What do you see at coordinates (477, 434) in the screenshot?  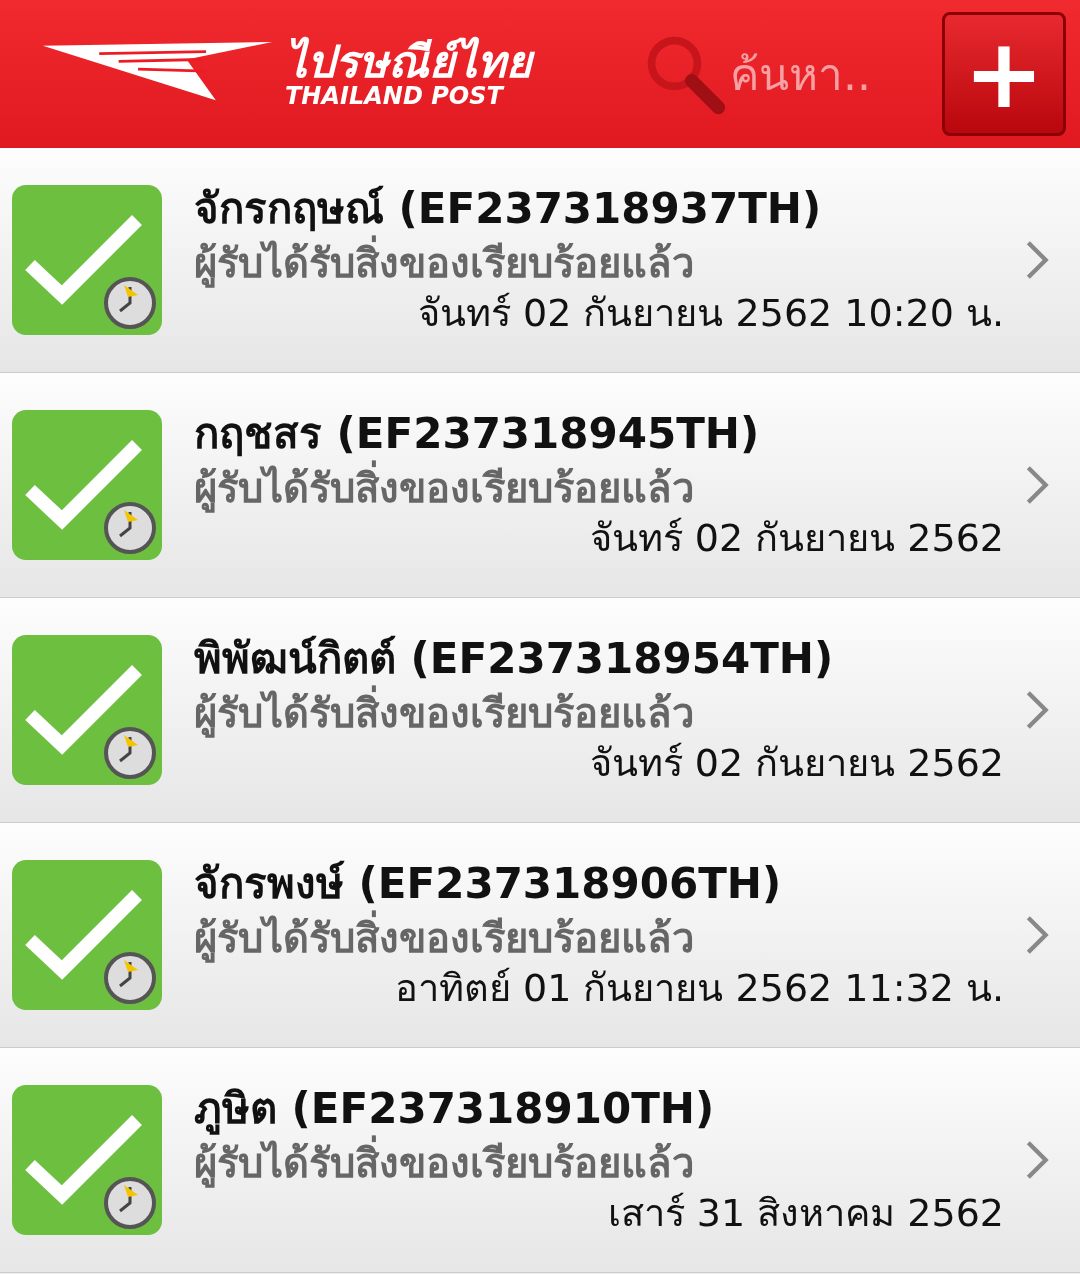 I see `item-title: กฤชสร (EF237318945TH)` at bounding box center [477, 434].